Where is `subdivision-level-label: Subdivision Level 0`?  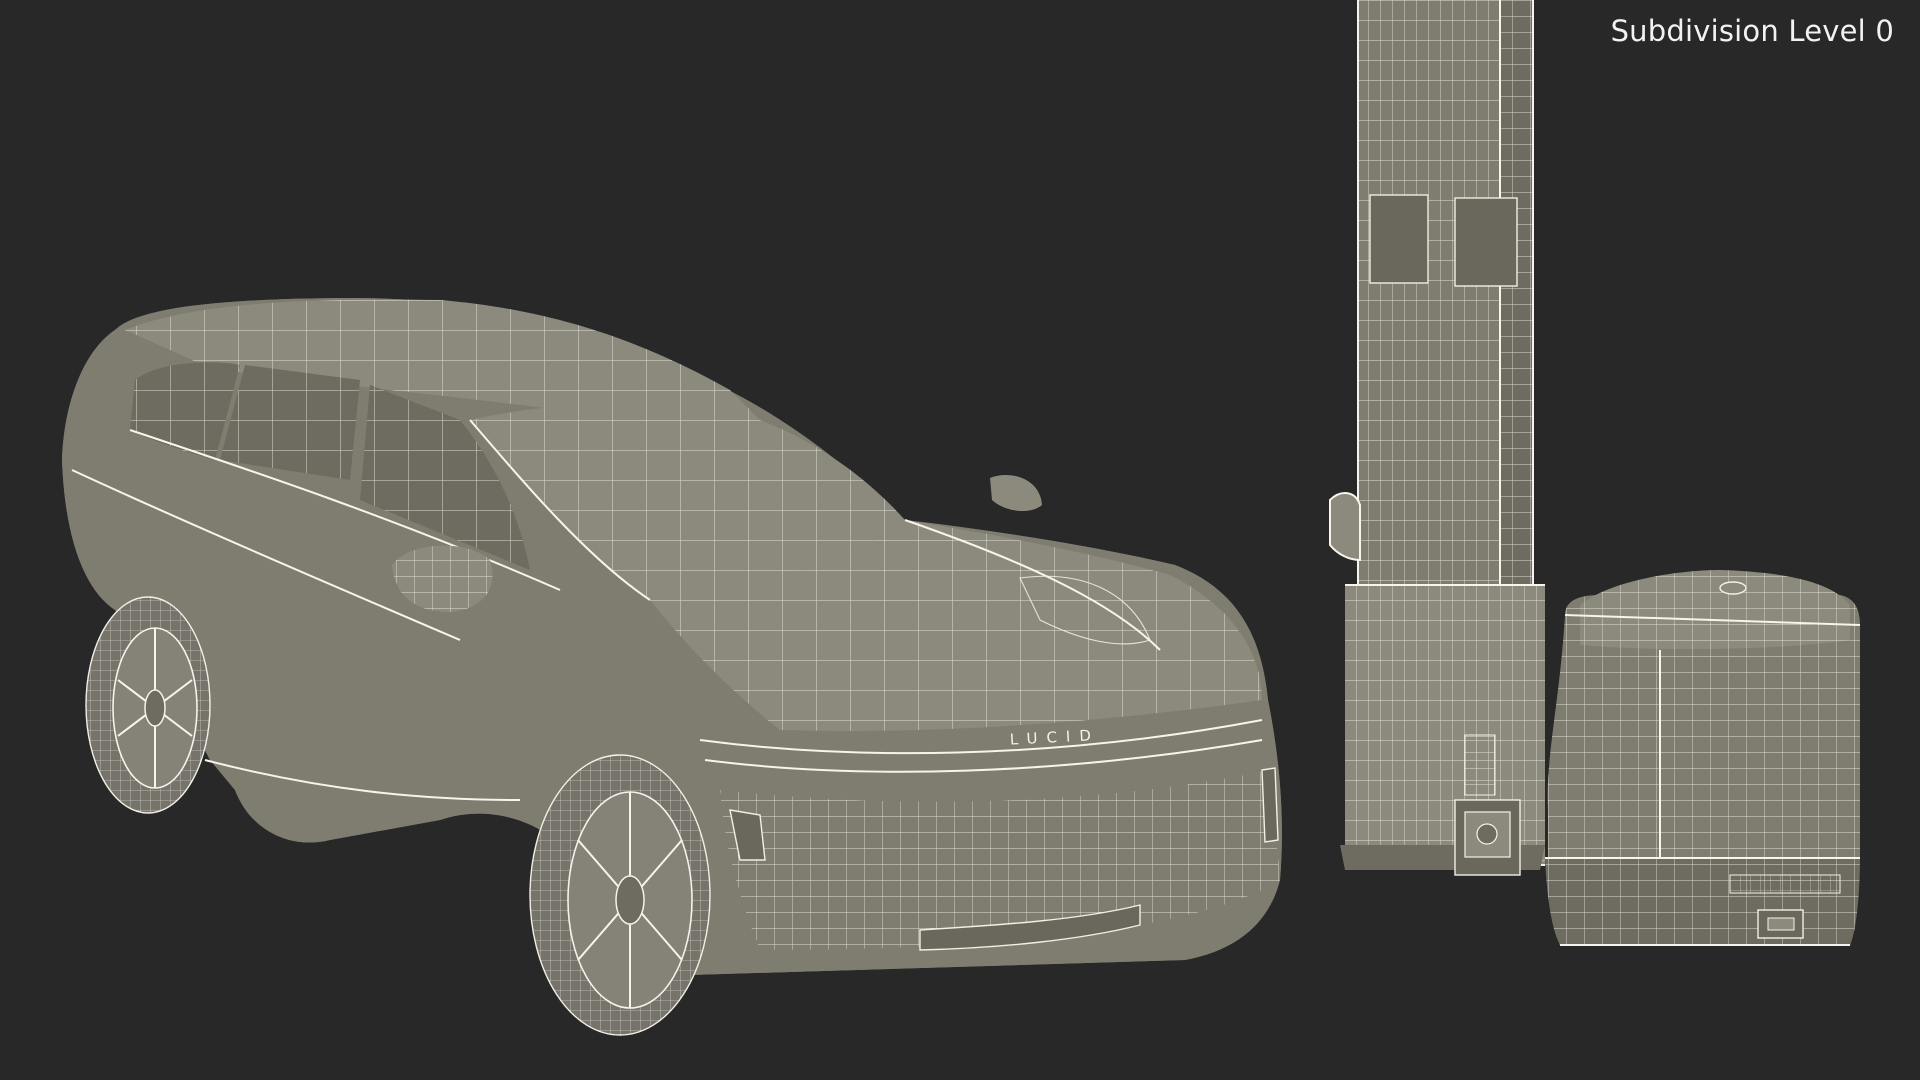
subdivision-level-label: Subdivision Level 0 is located at coordinates (1752, 31).